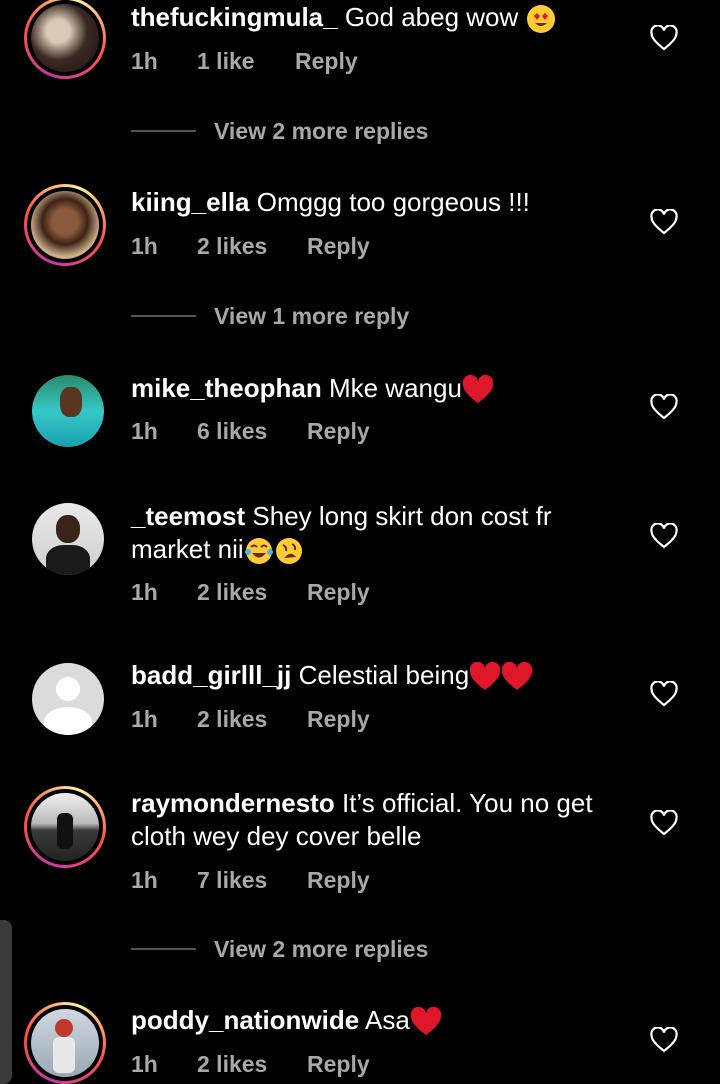 The width and height of the screenshot is (720, 1084). Describe the element at coordinates (234, 17) in the screenshot. I see `username: thefuckingmula_` at that location.